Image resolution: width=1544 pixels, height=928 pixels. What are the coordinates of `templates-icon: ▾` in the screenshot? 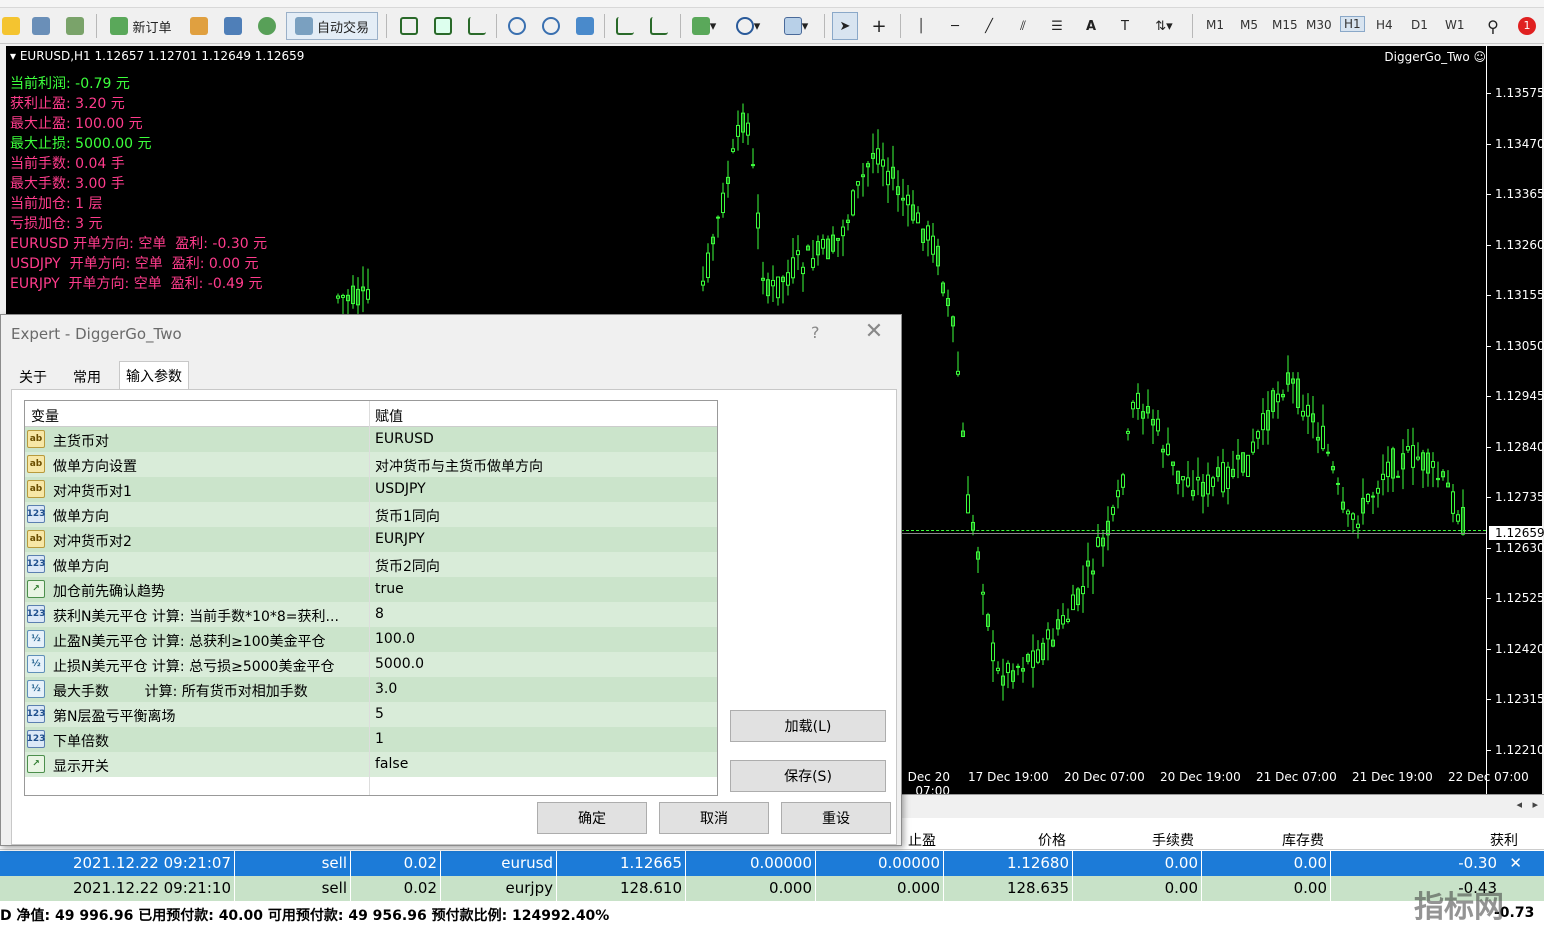 It's located at (796, 26).